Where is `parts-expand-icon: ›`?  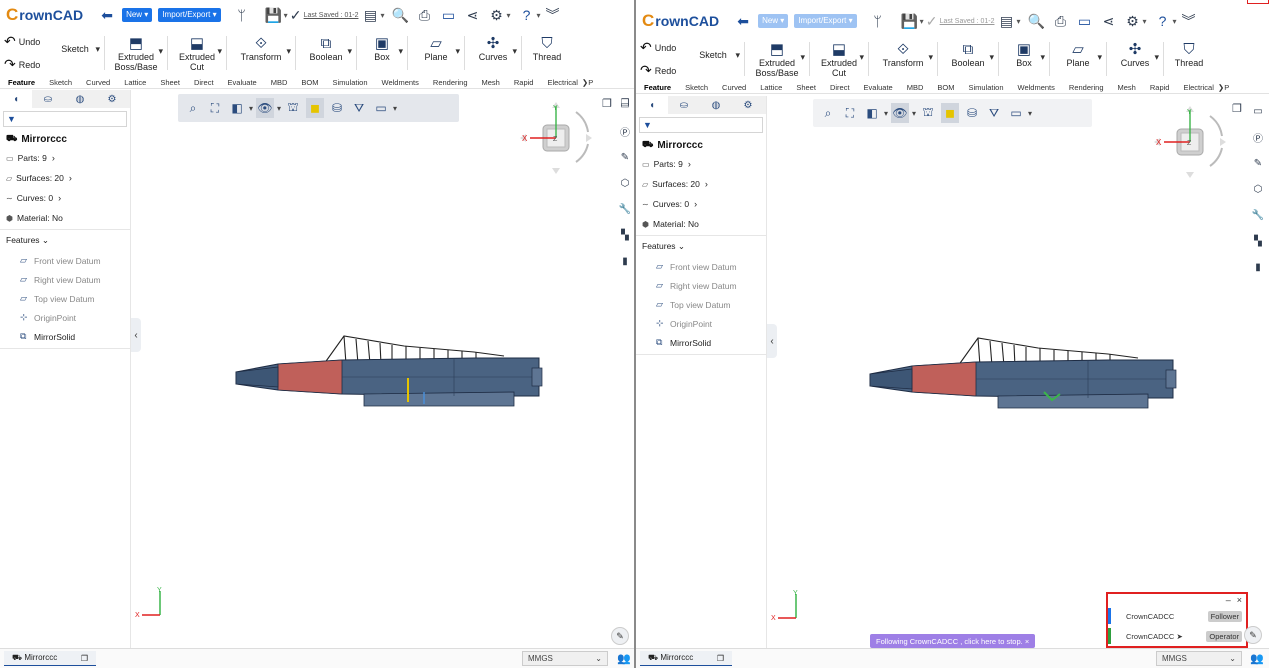 parts-expand-icon: › is located at coordinates (689, 164).